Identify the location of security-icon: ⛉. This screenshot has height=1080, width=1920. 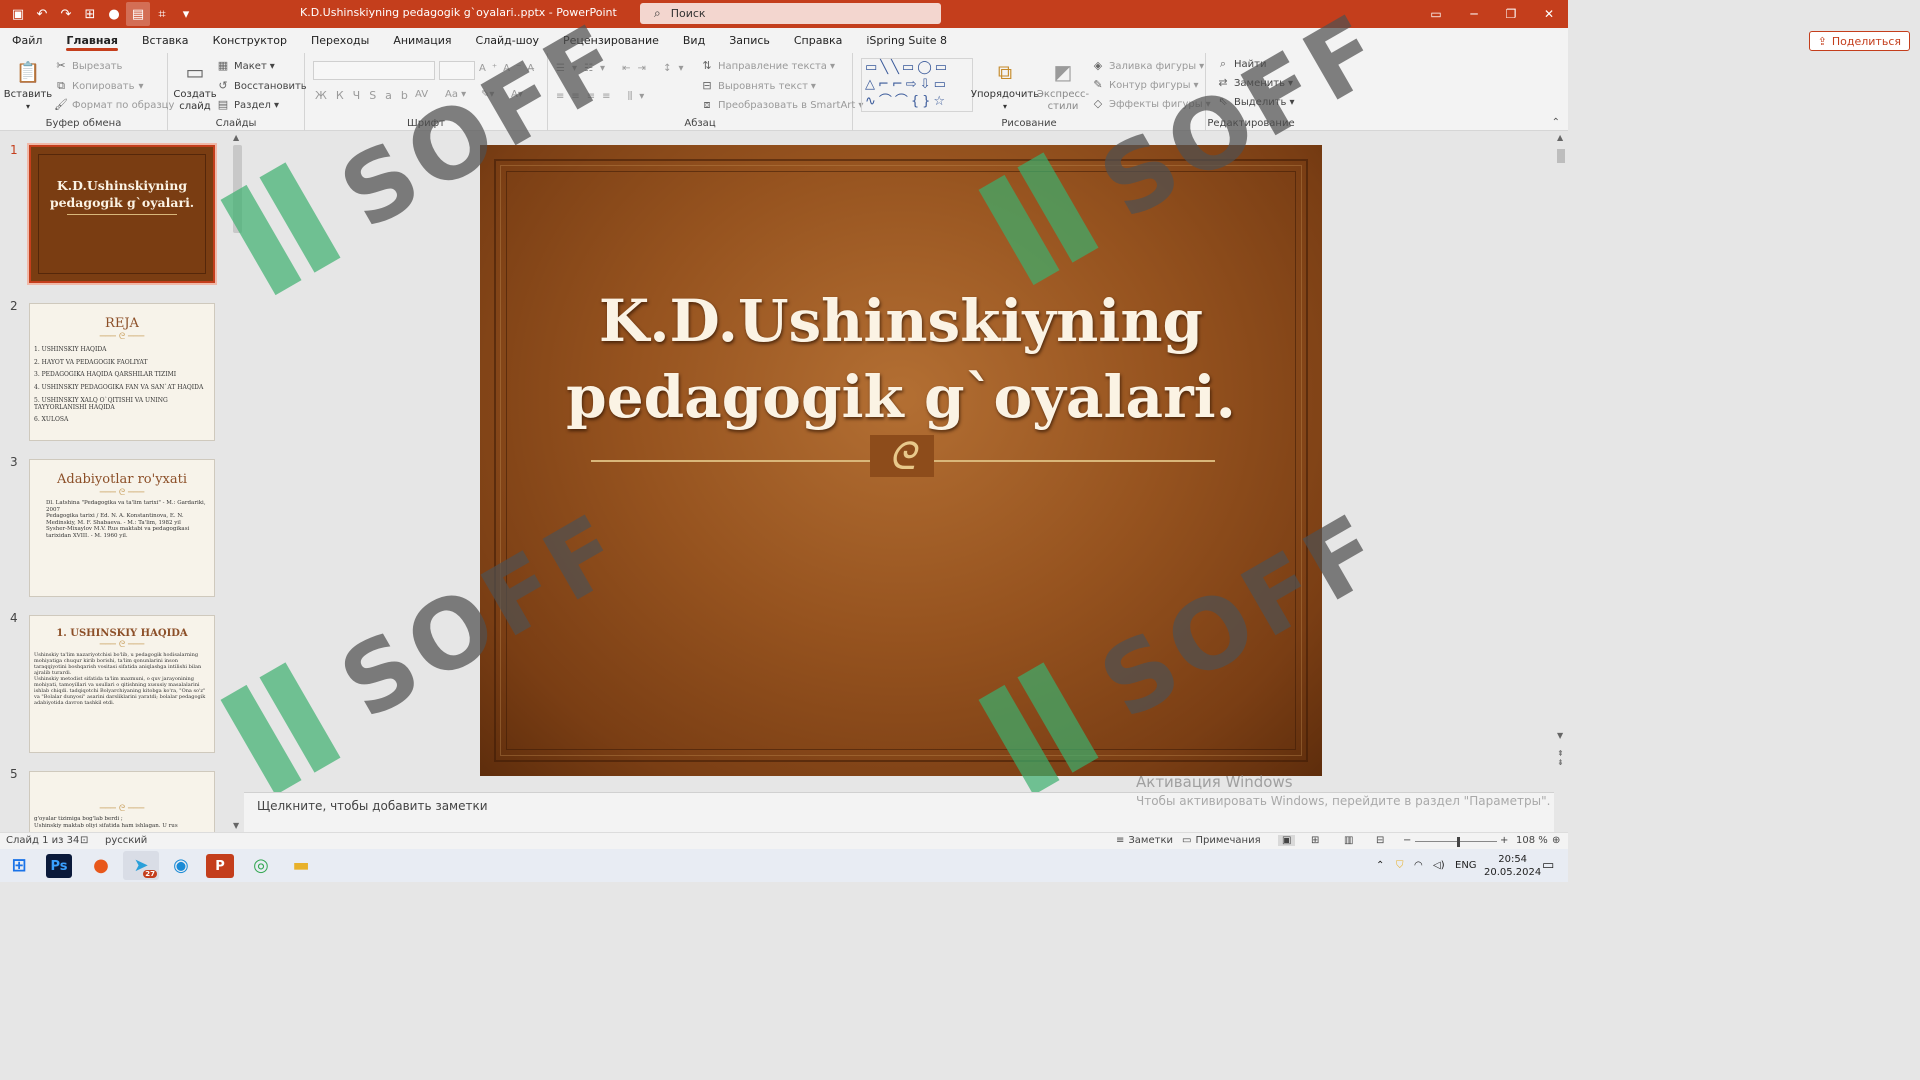
(1400, 865).